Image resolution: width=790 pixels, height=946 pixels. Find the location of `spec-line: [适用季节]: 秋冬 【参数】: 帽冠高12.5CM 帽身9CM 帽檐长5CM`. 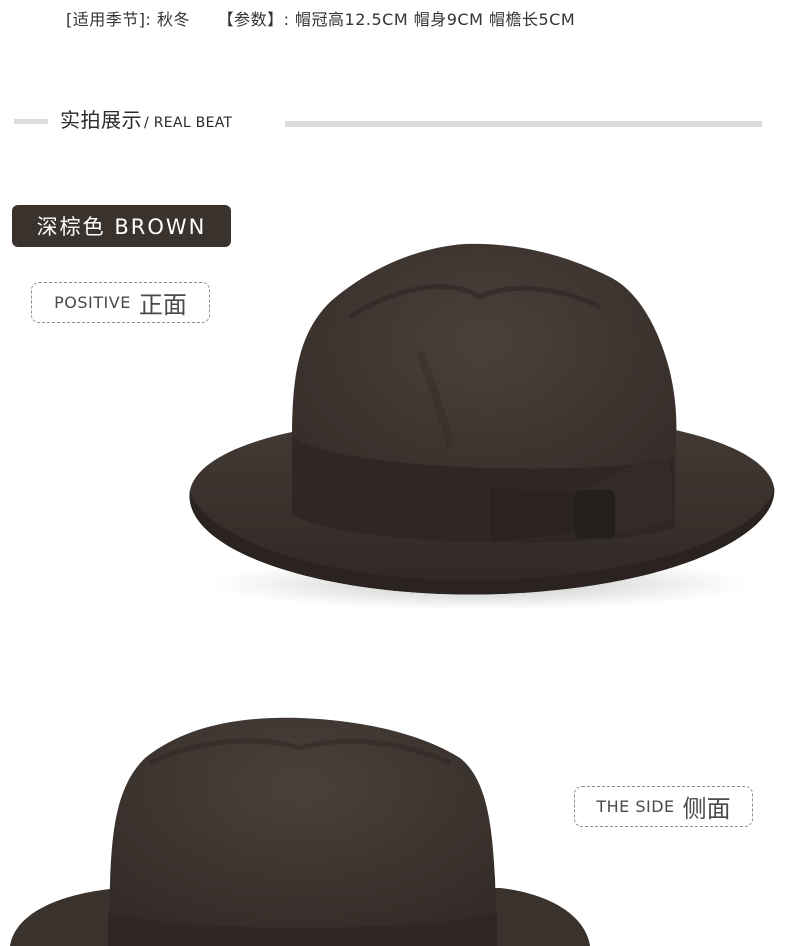

spec-line: [适用季节]: 秋冬 【参数】: 帽冠高12.5CM 帽身9CM 帽檐长5CM is located at coordinates (320, 18).